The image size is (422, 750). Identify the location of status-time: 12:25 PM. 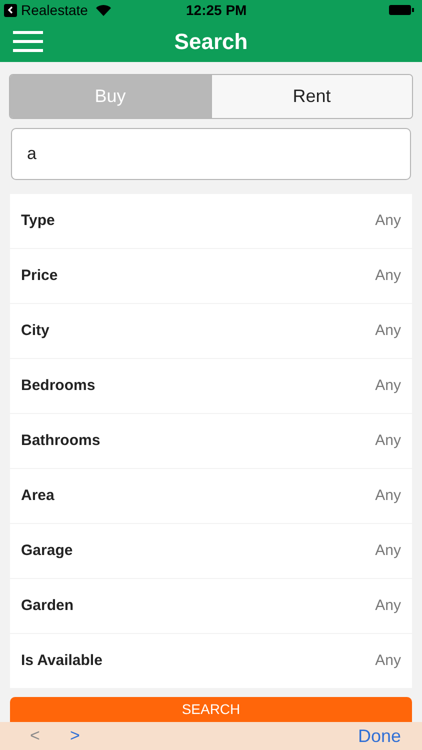
(216, 10).